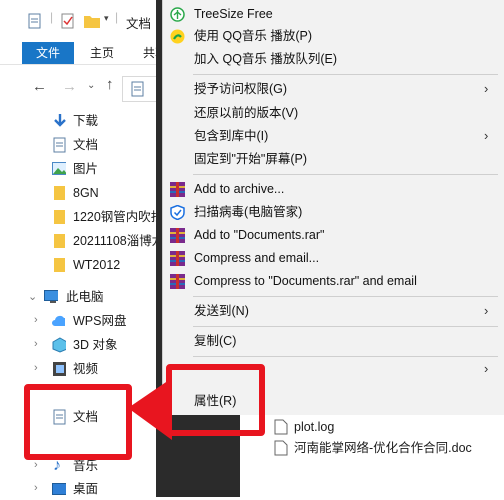 The image size is (504, 500). What do you see at coordinates (333, 113) in the screenshot?
I see `menu-item-restore-versions: 还原以前的版本(V)` at bounding box center [333, 113].